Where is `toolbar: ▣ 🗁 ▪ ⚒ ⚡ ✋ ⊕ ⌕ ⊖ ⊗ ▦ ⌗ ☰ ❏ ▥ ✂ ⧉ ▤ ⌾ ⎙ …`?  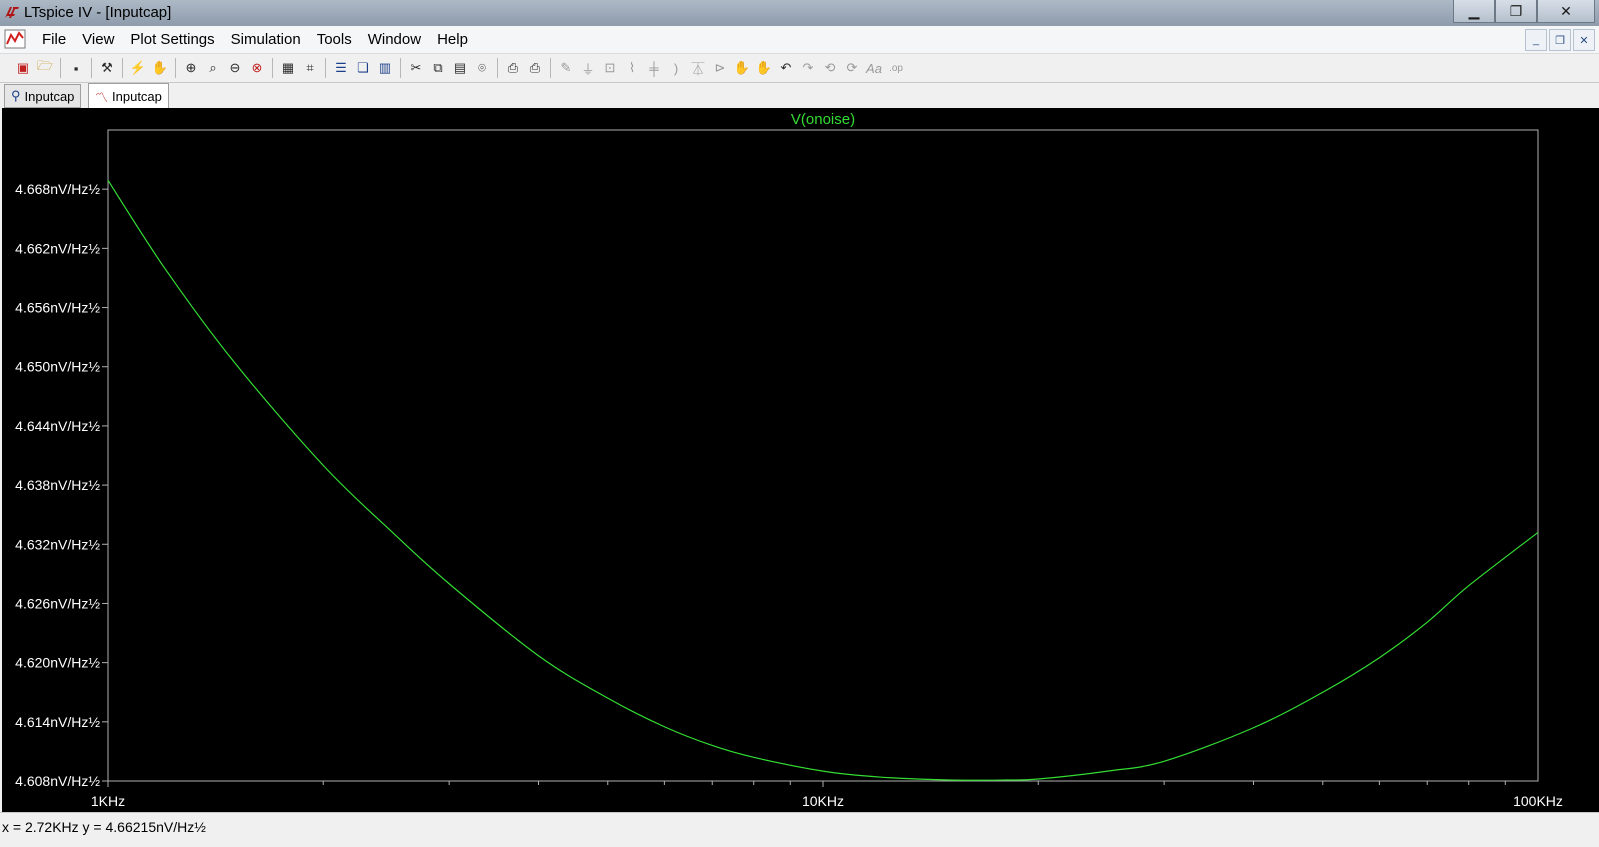
toolbar: ▣ 🗁 ▪ ⚒ ⚡ ✋ ⊕ ⌕ ⊖ ⊗ ▦ ⌗ ☰ ❏ ▥ ✂ ⧉ ▤ ⌾ ⎙ … is located at coordinates (799, 68).